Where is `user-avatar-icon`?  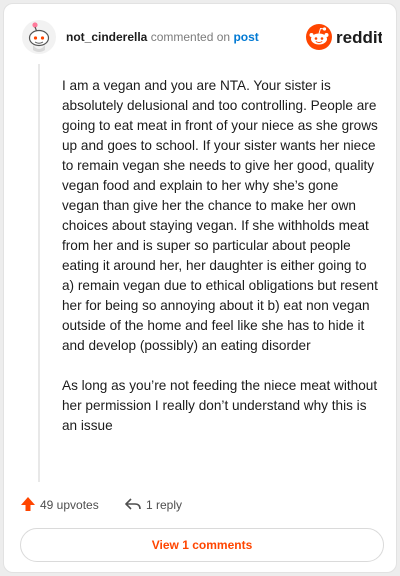 user-avatar-icon is located at coordinates (39, 37).